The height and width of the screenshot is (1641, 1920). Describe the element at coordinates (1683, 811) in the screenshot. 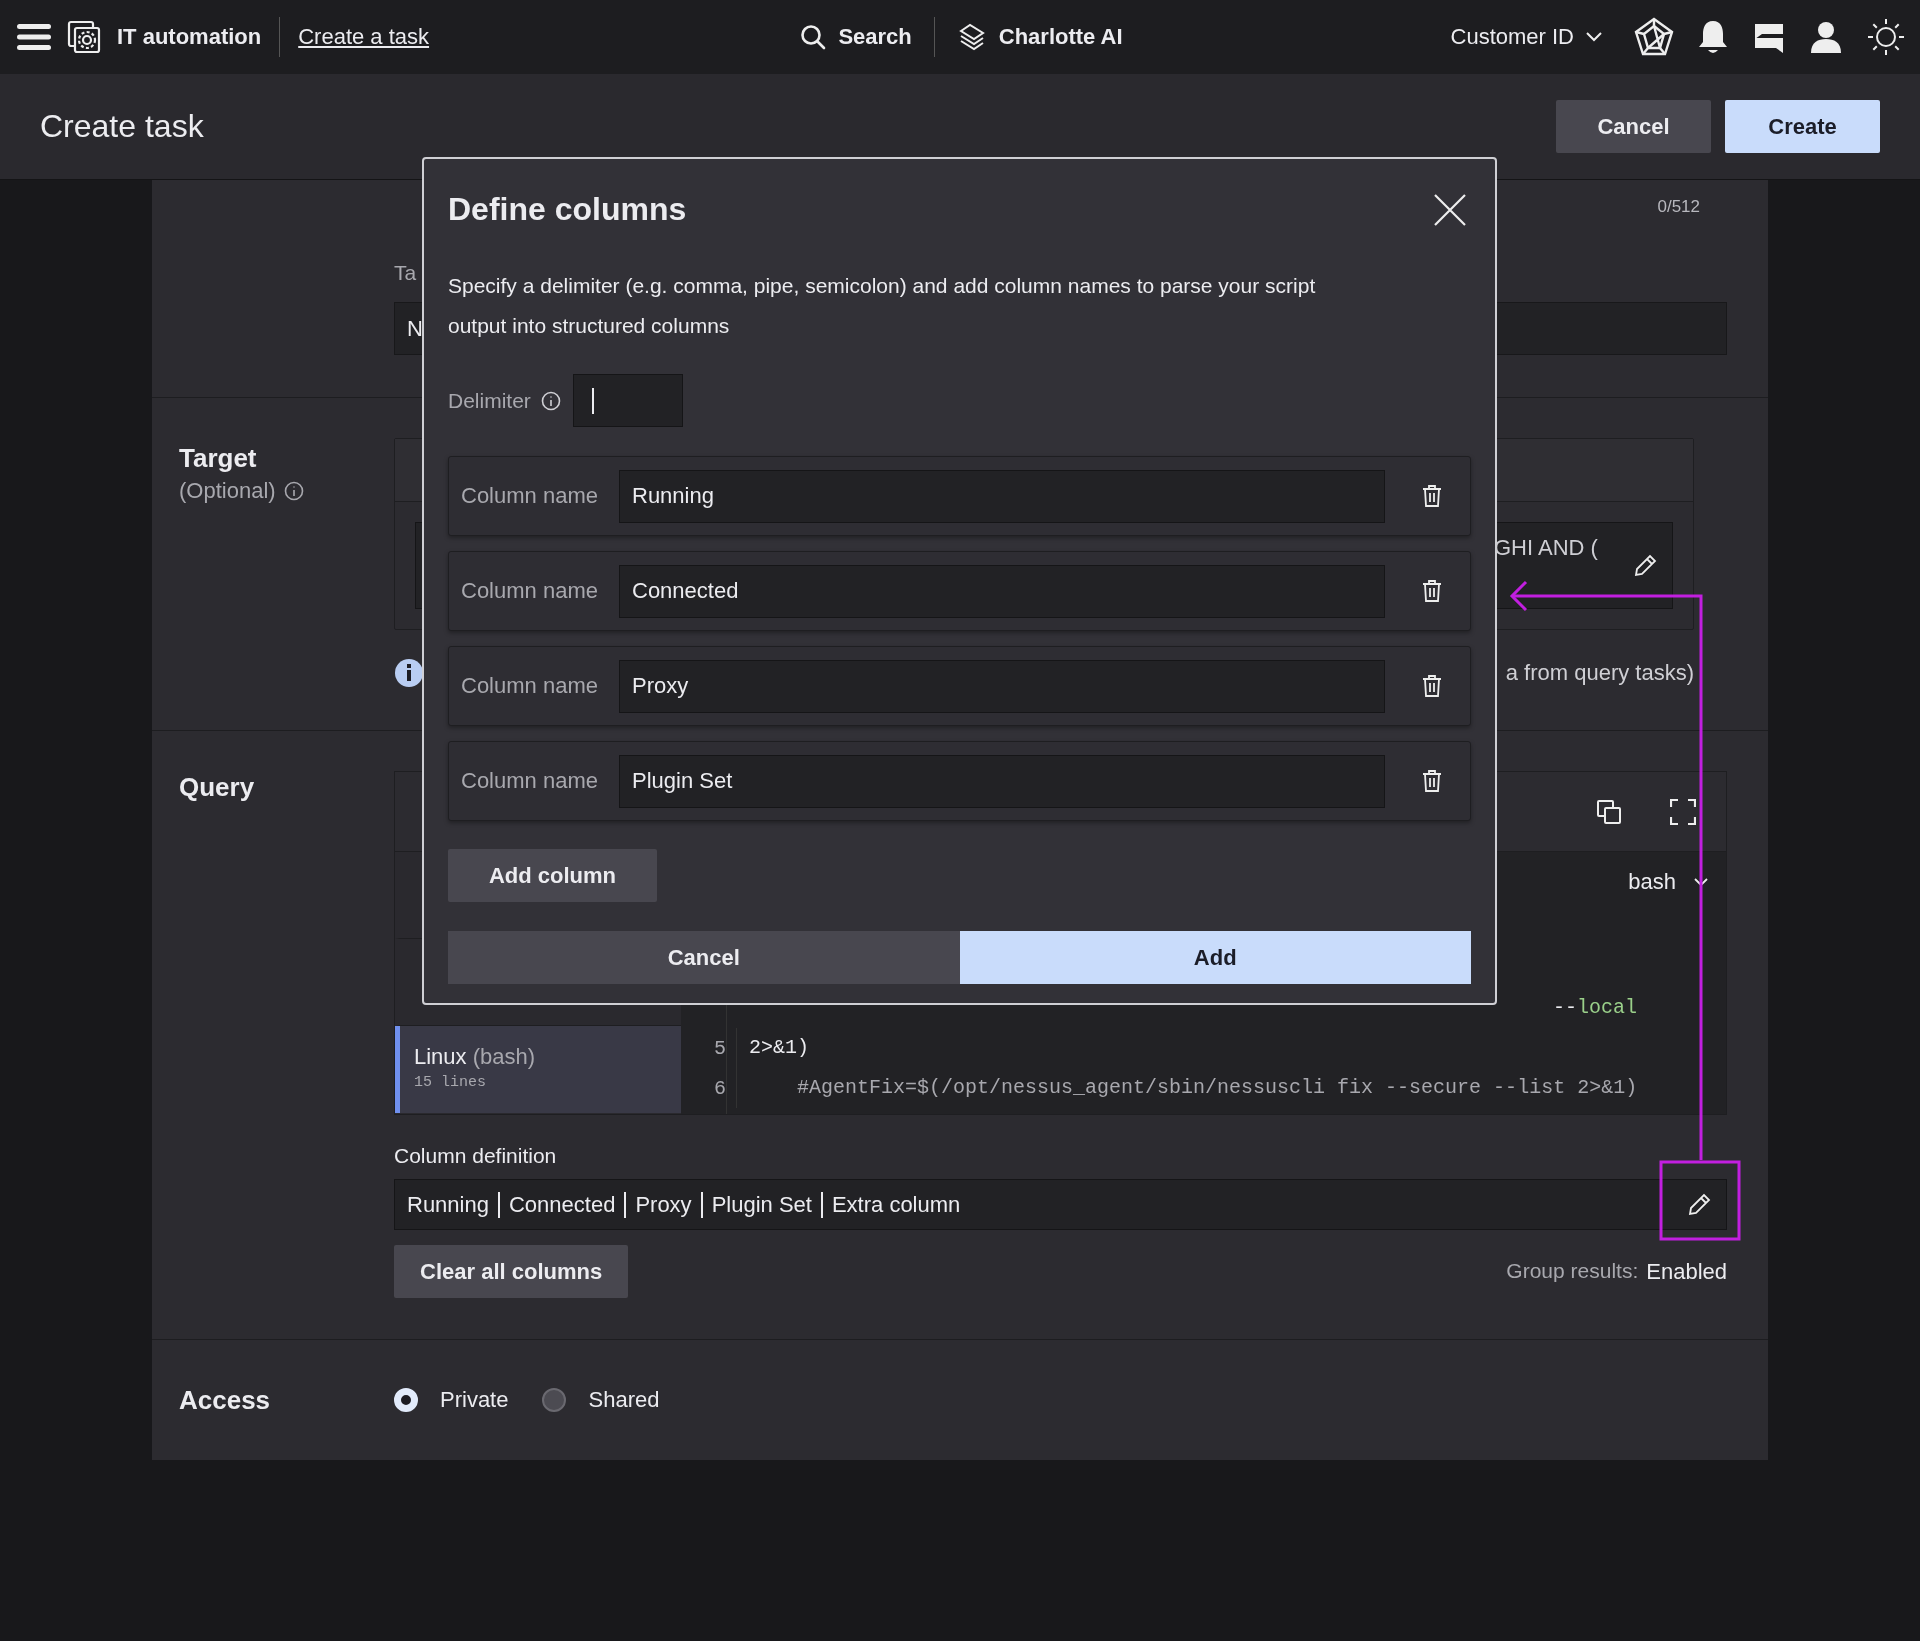

I see `fullscreen-icon` at that location.